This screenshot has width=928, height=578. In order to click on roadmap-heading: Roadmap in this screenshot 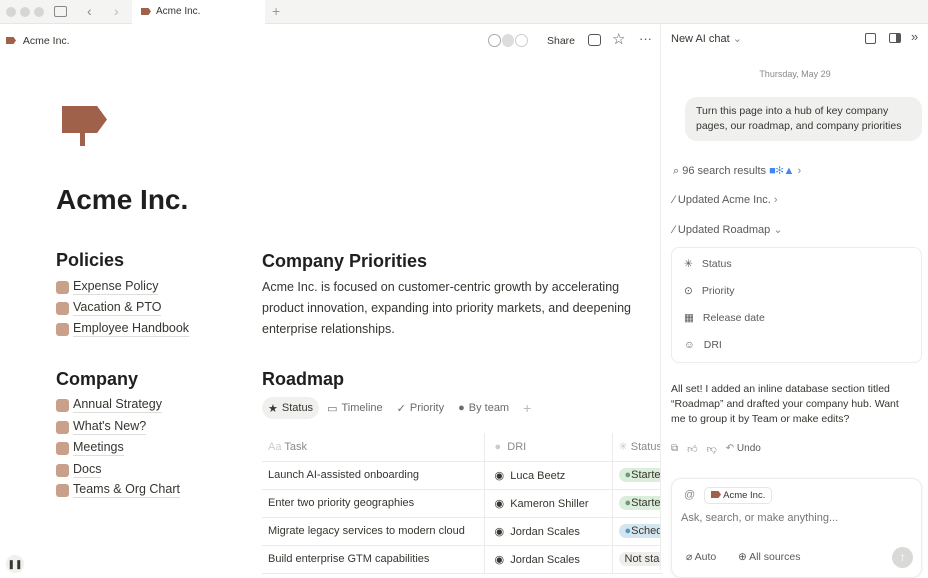, I will do `click(303, 379)`.